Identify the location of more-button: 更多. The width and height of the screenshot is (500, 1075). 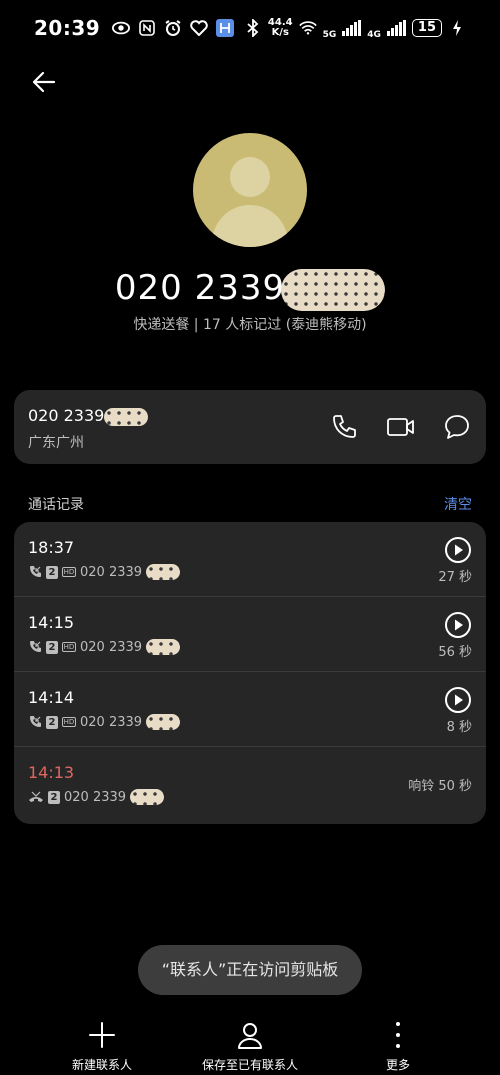
(398, 1046).